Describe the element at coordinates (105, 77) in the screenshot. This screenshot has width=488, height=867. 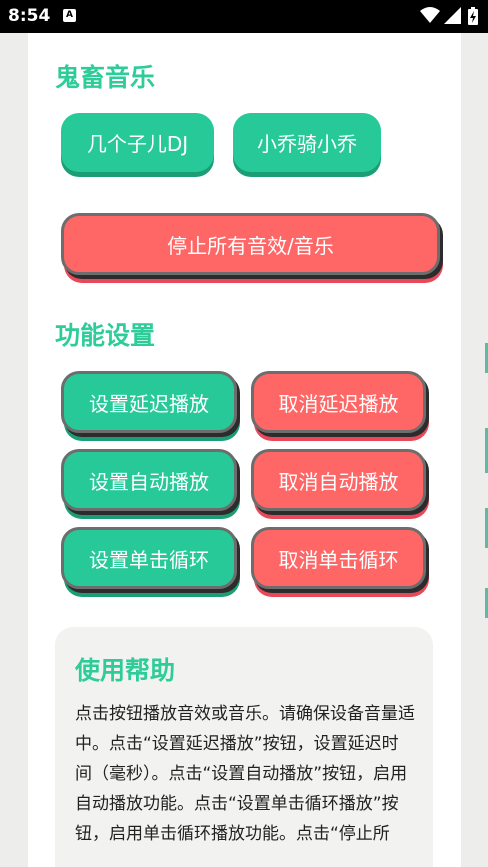
I see `music-section-title: 鬼畜音乐` at that location.